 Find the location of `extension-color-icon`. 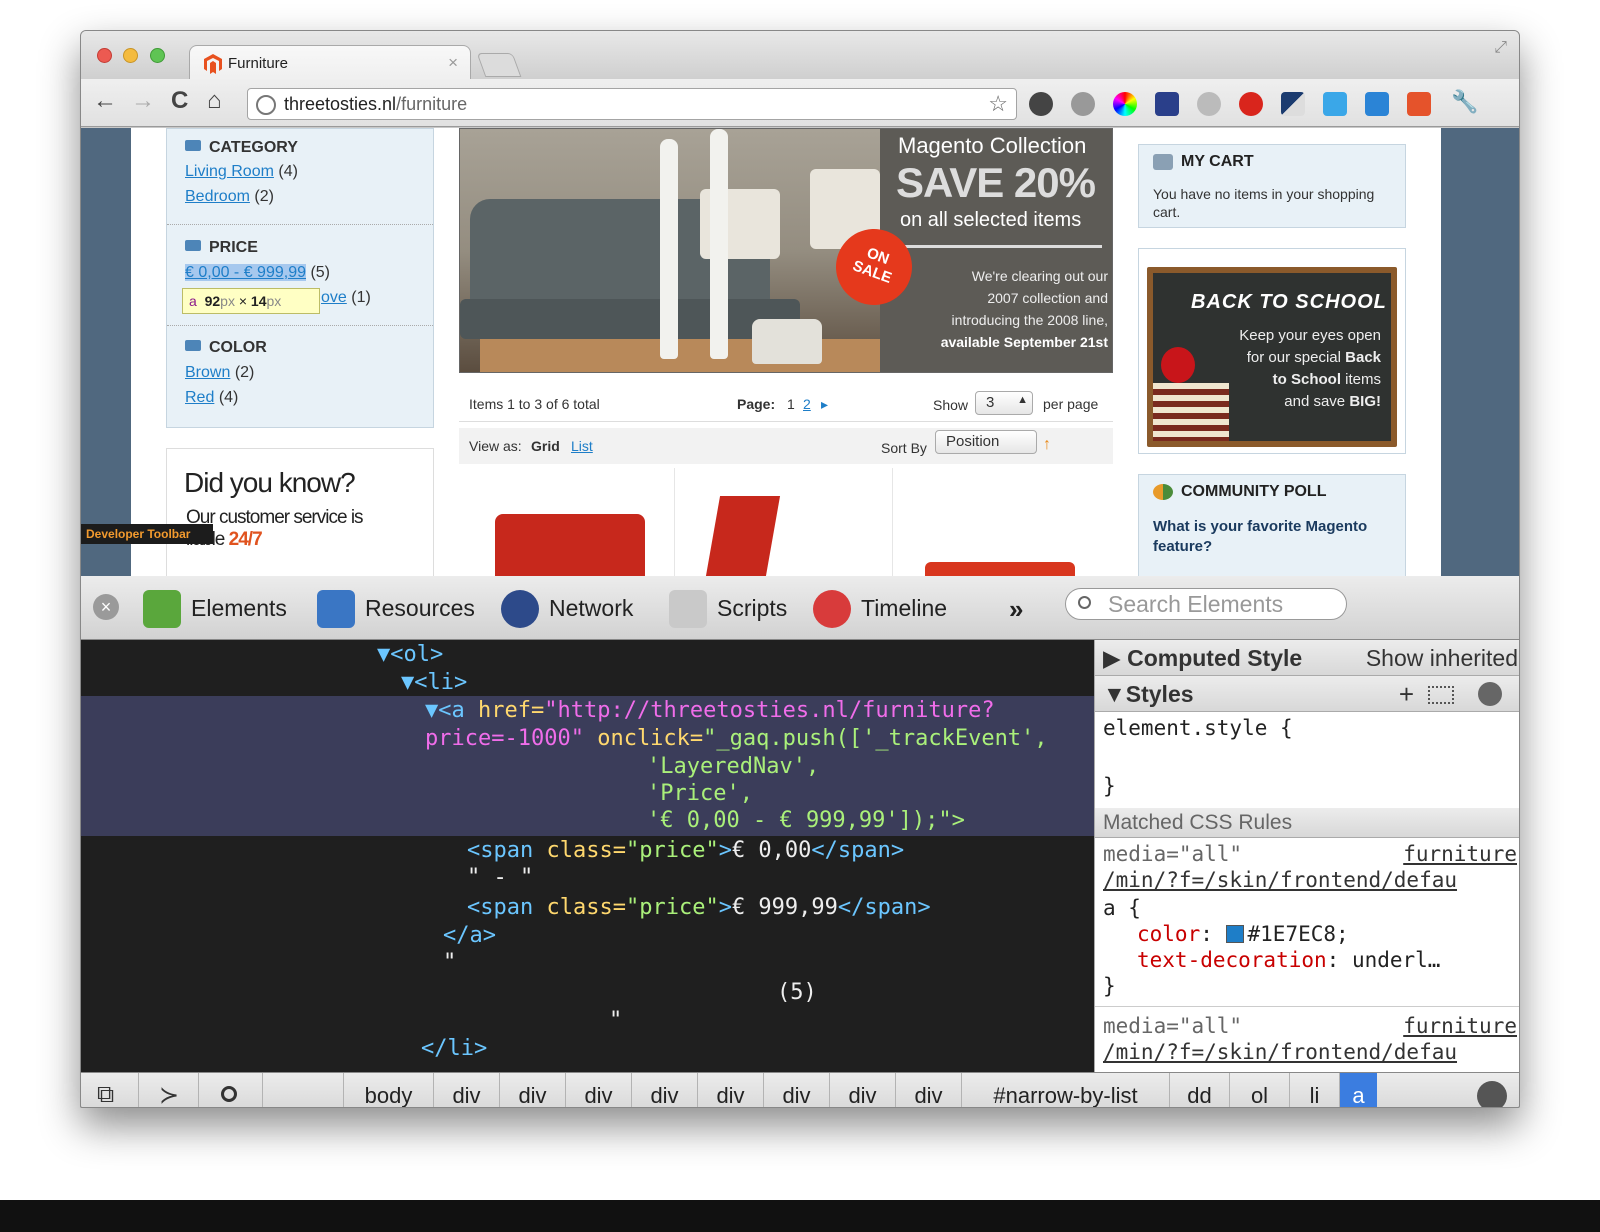

extension-color-icon is located at coordinates (1125, 104).